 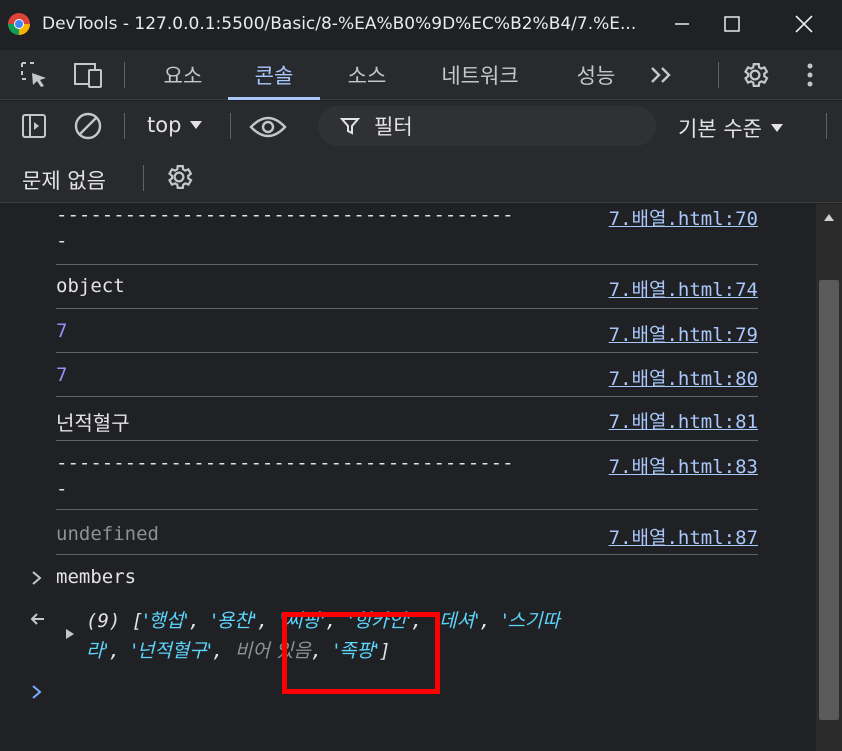 I want to click on maximize-icon, so click(x=732, y=24).